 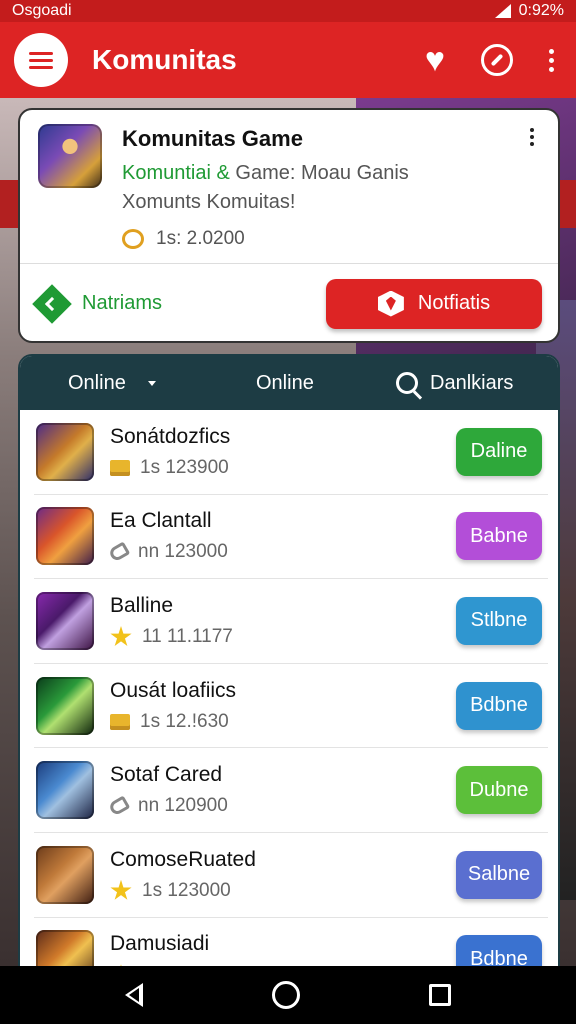 I want to click on list-item: Sonátdozfics 1s 123900 Daline, so click(x=291, y=452).